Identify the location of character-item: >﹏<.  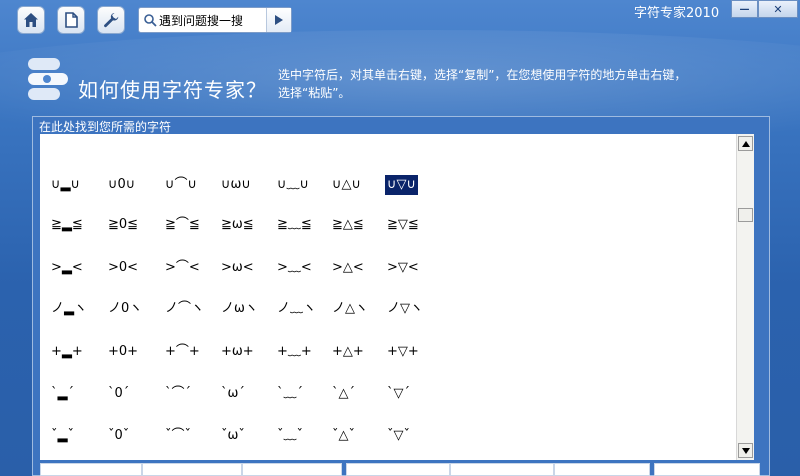
(294, 268).